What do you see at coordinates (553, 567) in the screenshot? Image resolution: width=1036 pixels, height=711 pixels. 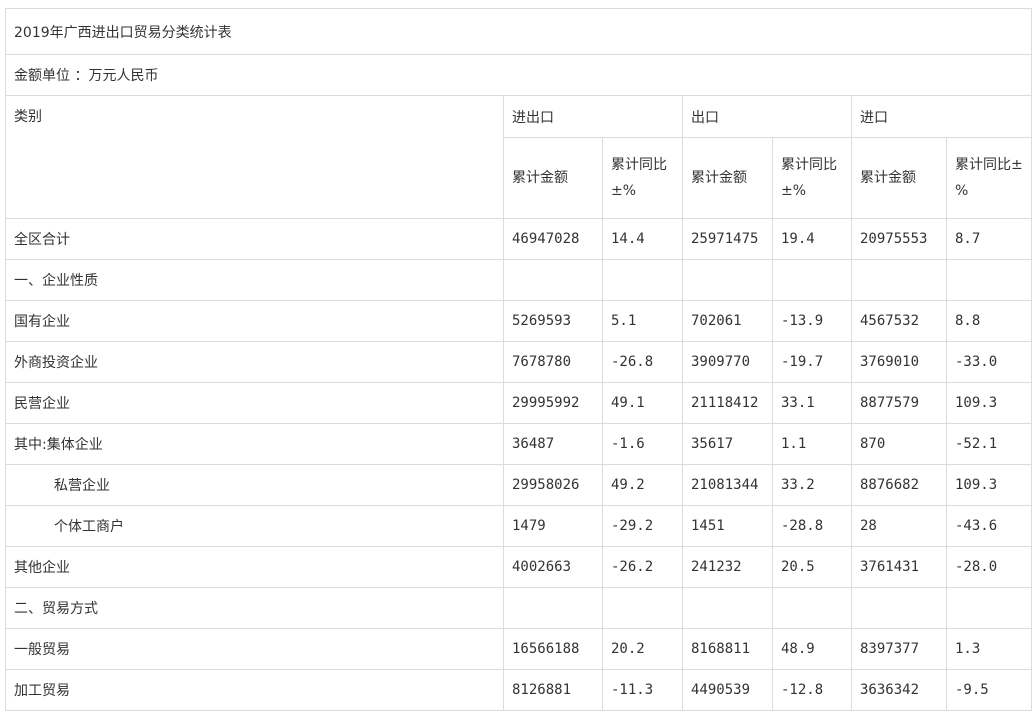 I see `cell-value: 4002663` at bounding box center [553, 567].